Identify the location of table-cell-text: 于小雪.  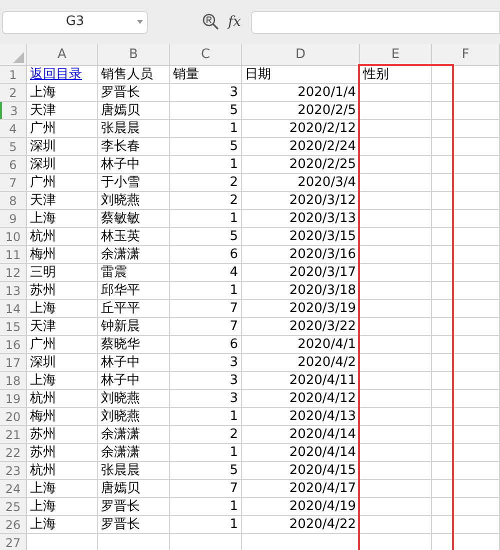
(120, 183).